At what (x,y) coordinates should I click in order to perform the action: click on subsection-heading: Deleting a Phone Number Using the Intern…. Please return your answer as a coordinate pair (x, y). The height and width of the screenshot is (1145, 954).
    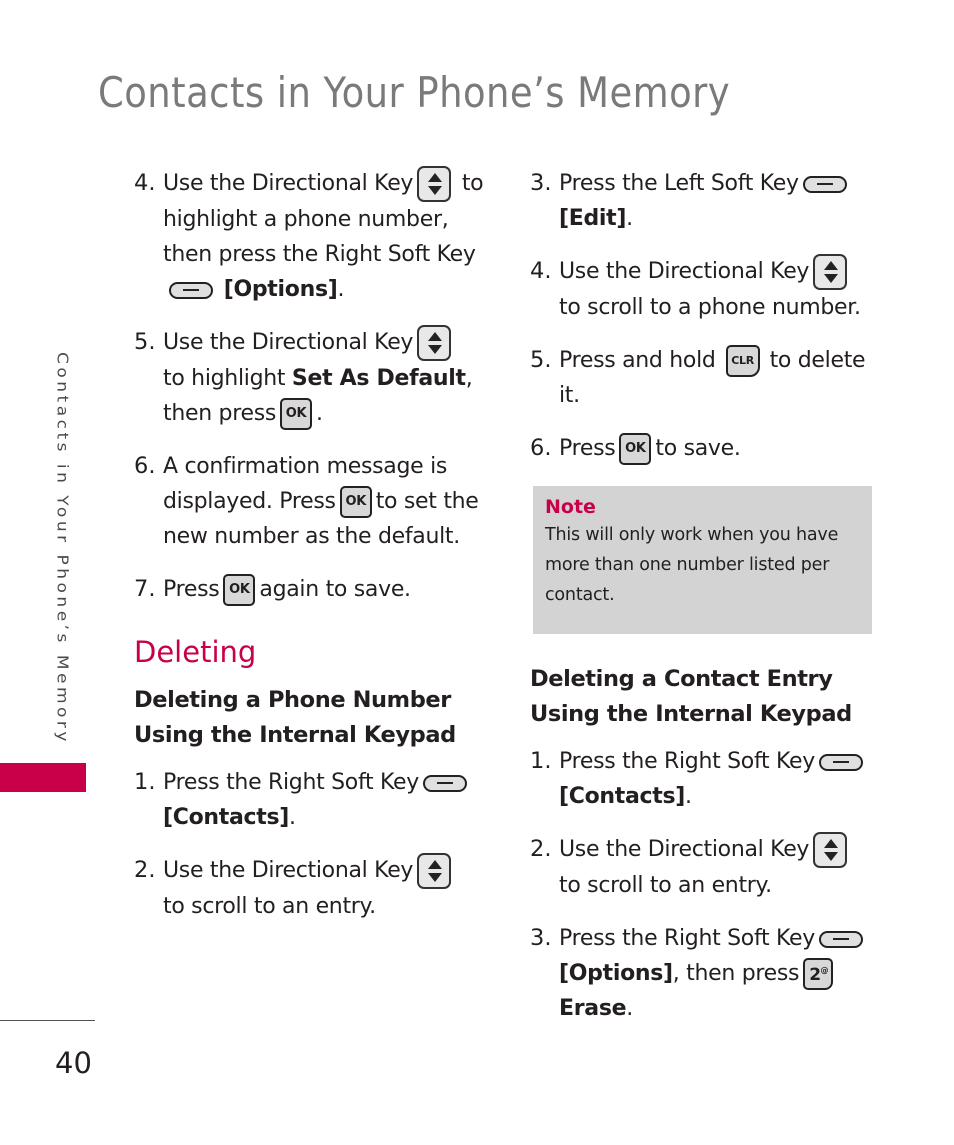
    Looking at the image, I should click on (295, 717).